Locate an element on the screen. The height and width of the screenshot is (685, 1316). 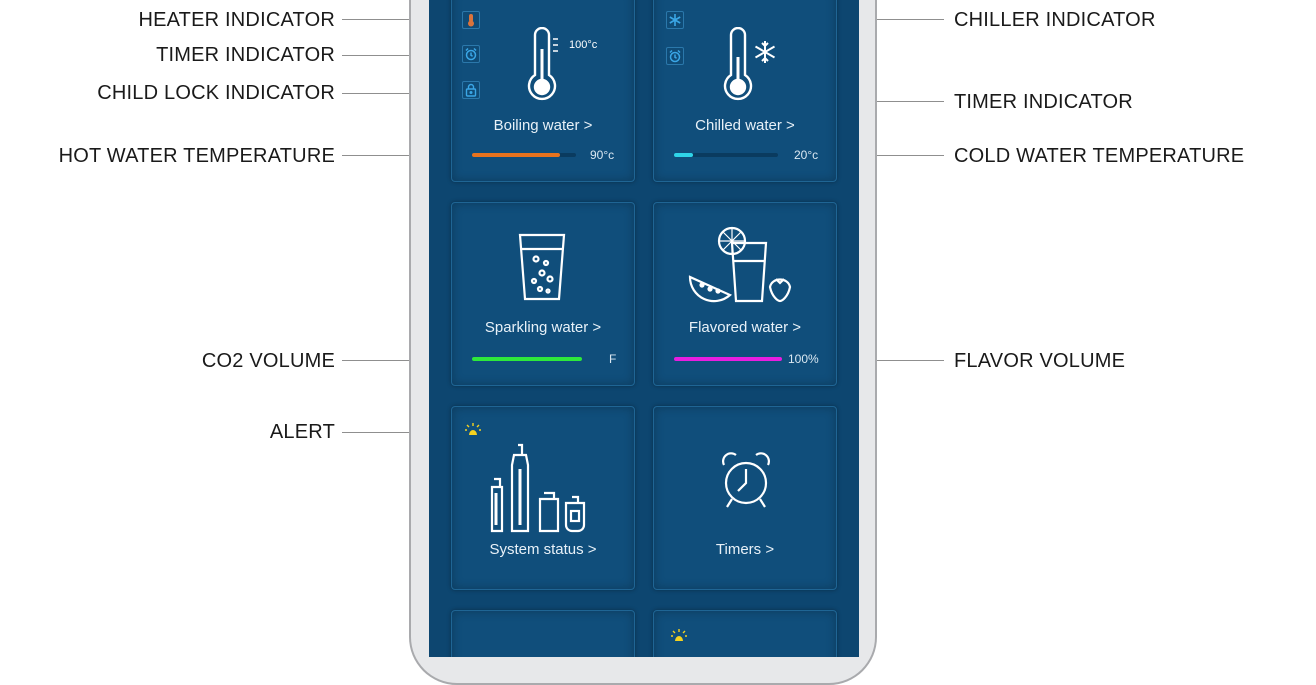
co2-volume-fill is located at coordinates (527, 359).